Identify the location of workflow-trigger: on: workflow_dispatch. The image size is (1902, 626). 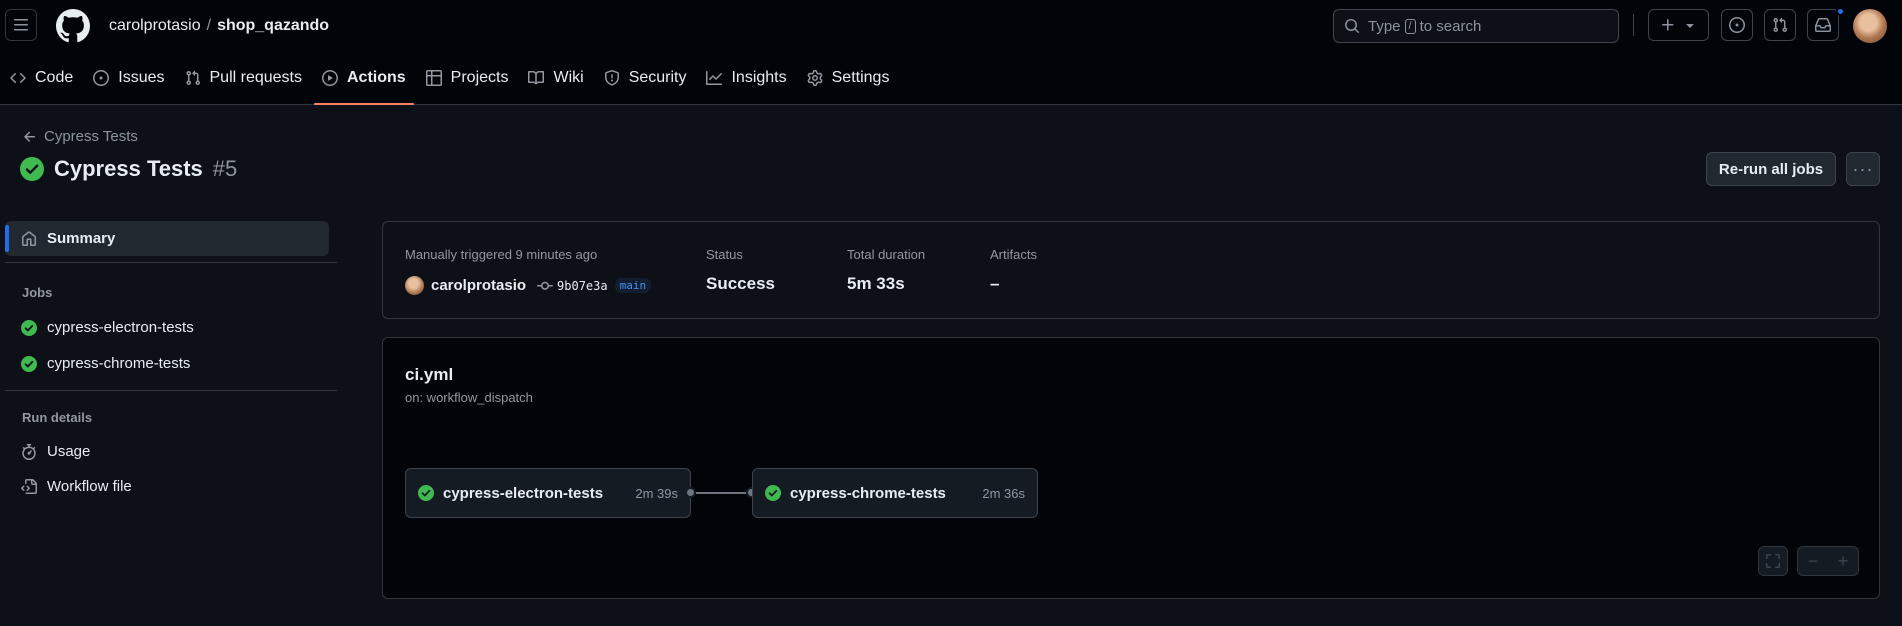
(469, 397).